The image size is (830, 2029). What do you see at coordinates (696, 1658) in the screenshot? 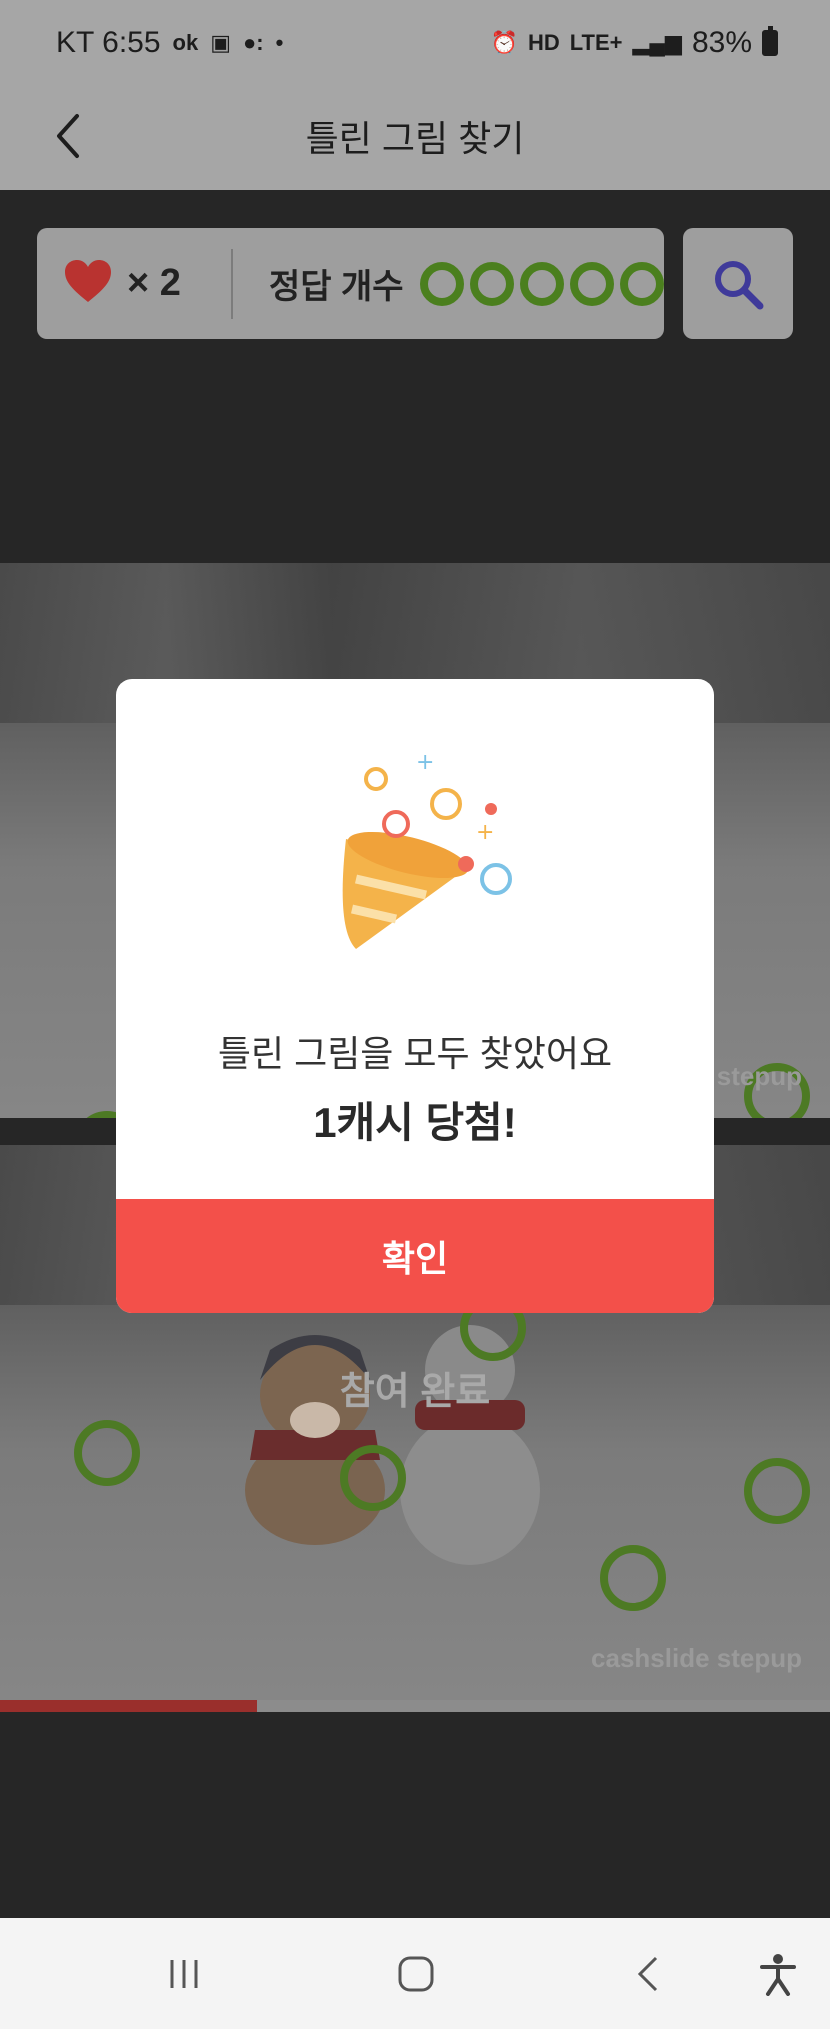
I see `watermark: cashslide stepup` at bounding box center [696, 1658].